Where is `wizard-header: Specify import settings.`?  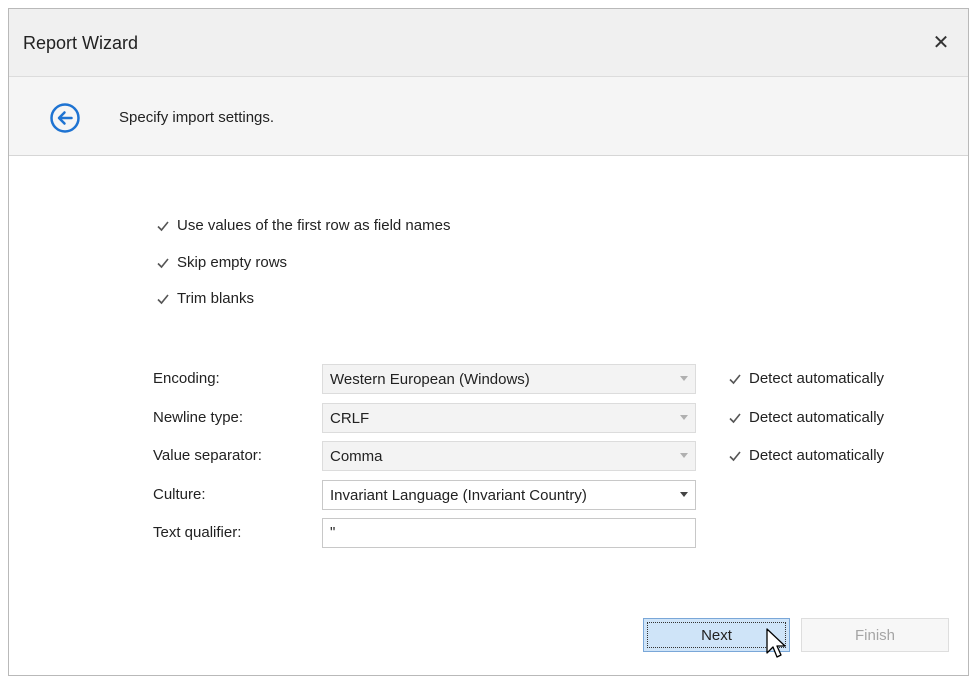 wizard-header: Specify import settings. is located at coordinates (488, 116).